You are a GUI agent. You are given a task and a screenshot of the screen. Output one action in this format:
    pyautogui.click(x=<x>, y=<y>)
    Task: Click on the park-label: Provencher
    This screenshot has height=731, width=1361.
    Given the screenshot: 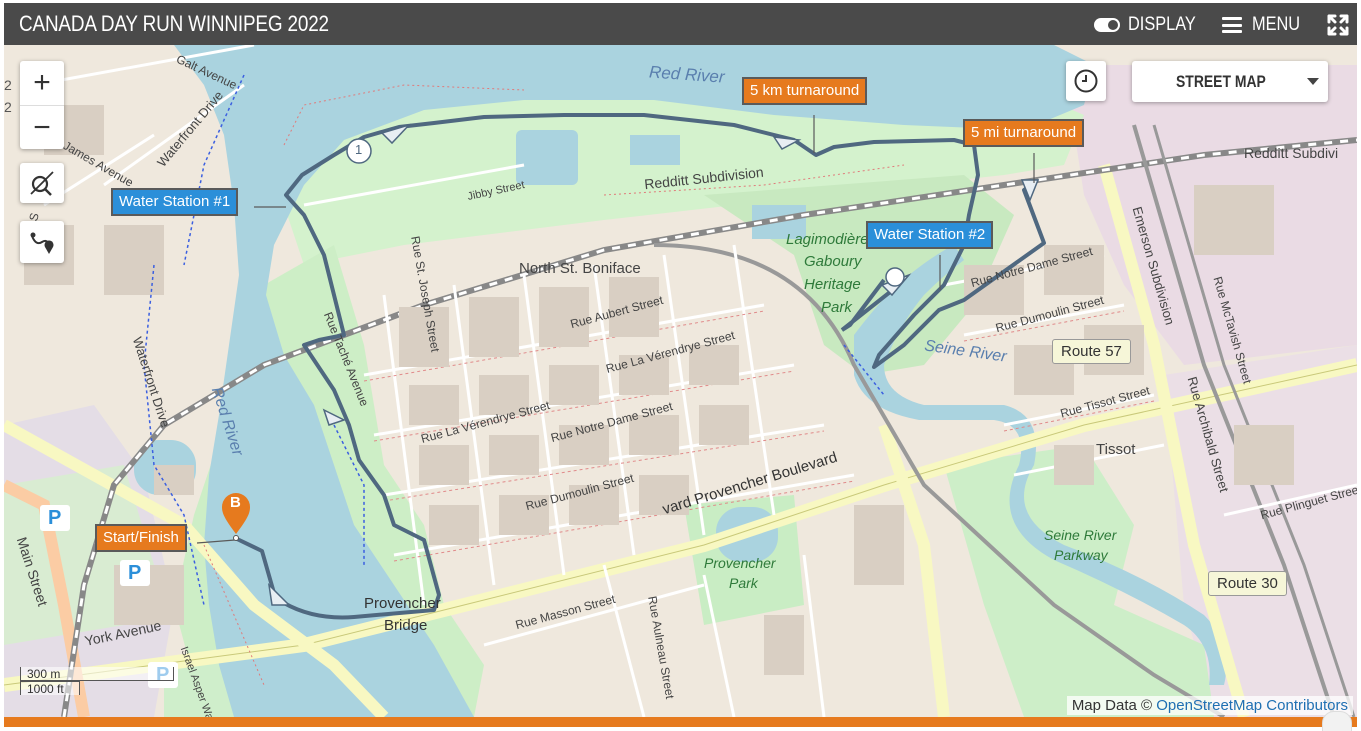 What is the action you would take?
    pyautogui.click(x=740, y=563)
    